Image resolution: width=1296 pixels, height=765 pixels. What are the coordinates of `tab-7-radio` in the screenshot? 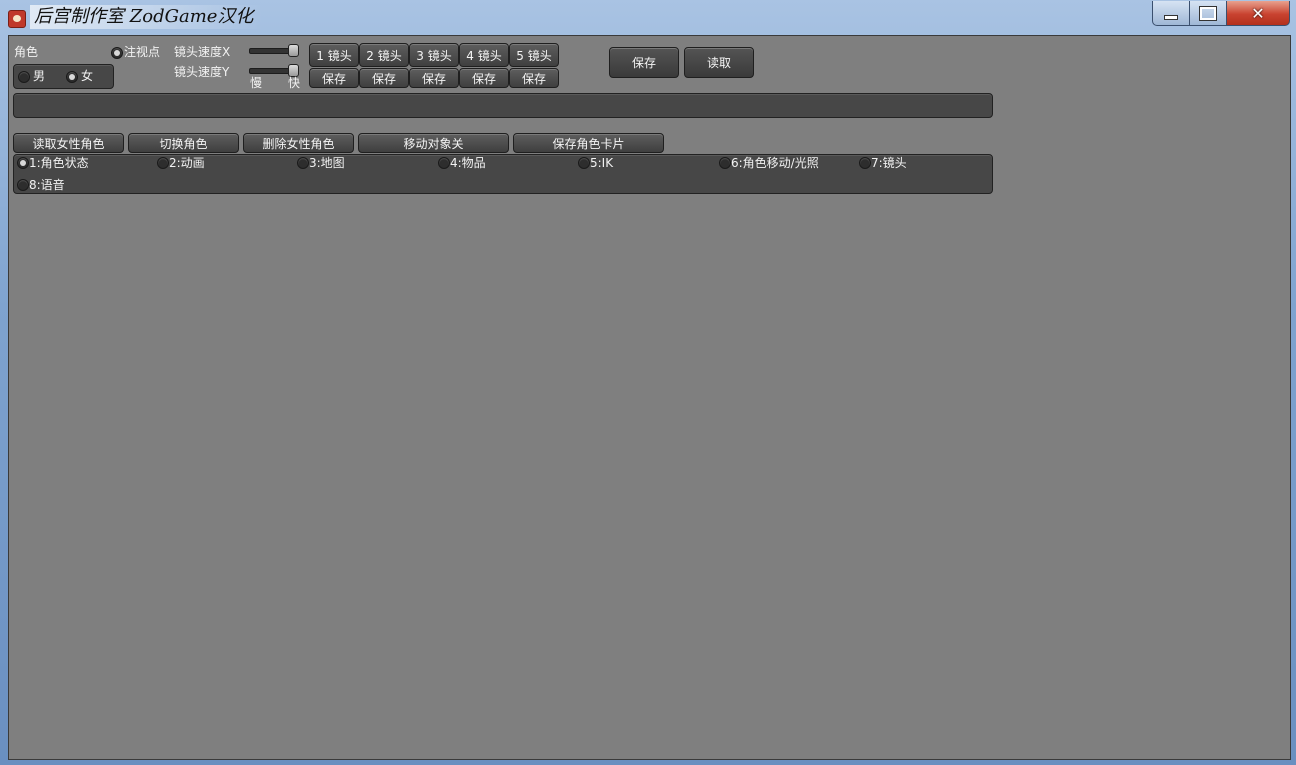 It's located at (865, 163).